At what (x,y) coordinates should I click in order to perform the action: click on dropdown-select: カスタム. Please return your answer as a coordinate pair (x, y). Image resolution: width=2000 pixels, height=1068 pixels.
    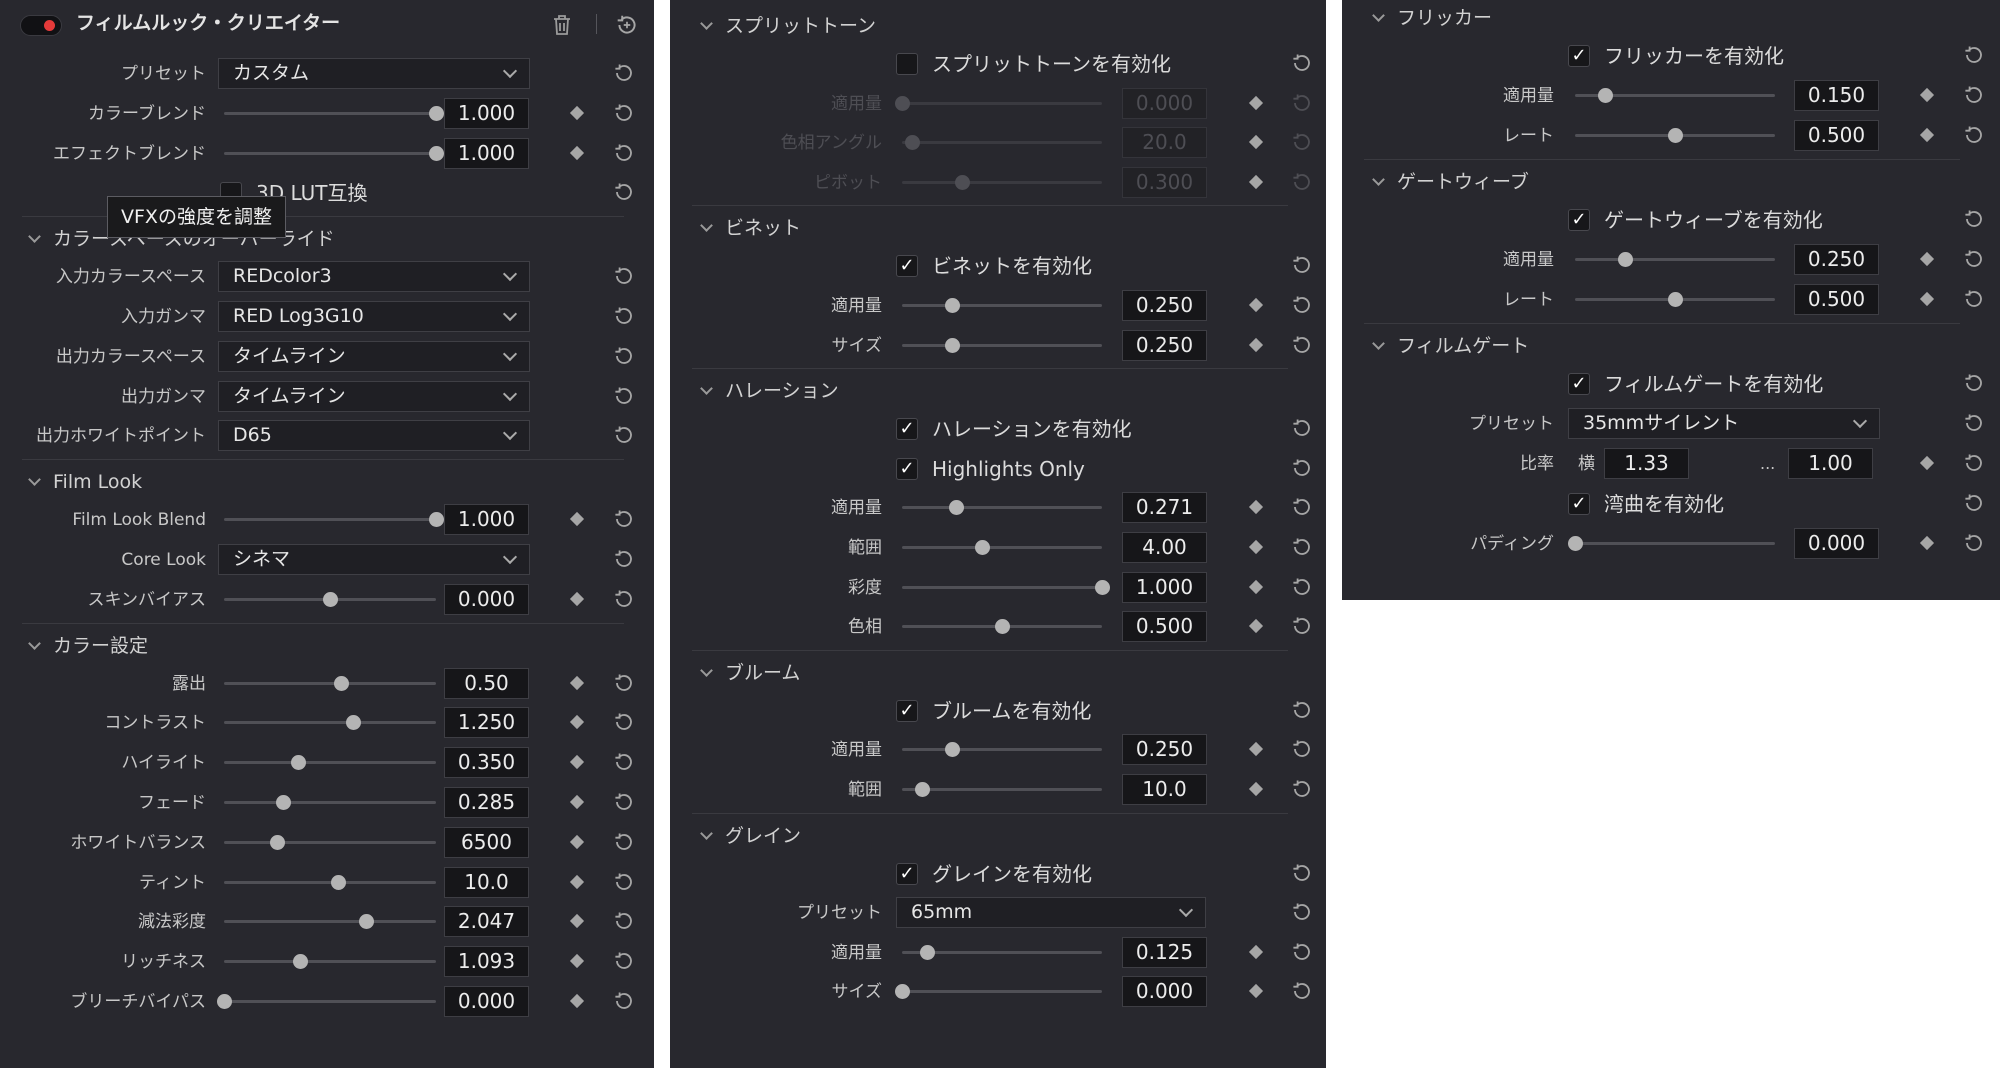
    Looking at the image, I should click on (374, 73).